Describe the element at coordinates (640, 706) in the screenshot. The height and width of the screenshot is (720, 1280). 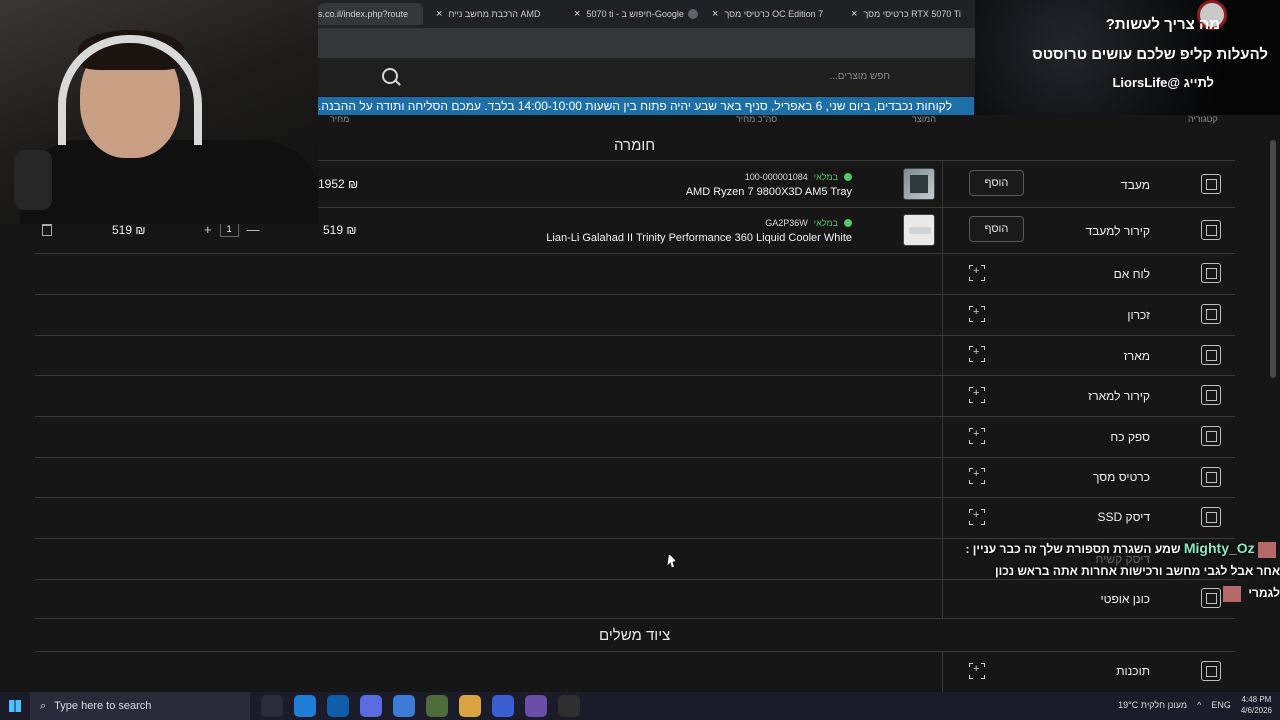
I see `windows-taskbar: ⌕ Type here to search` at that location.